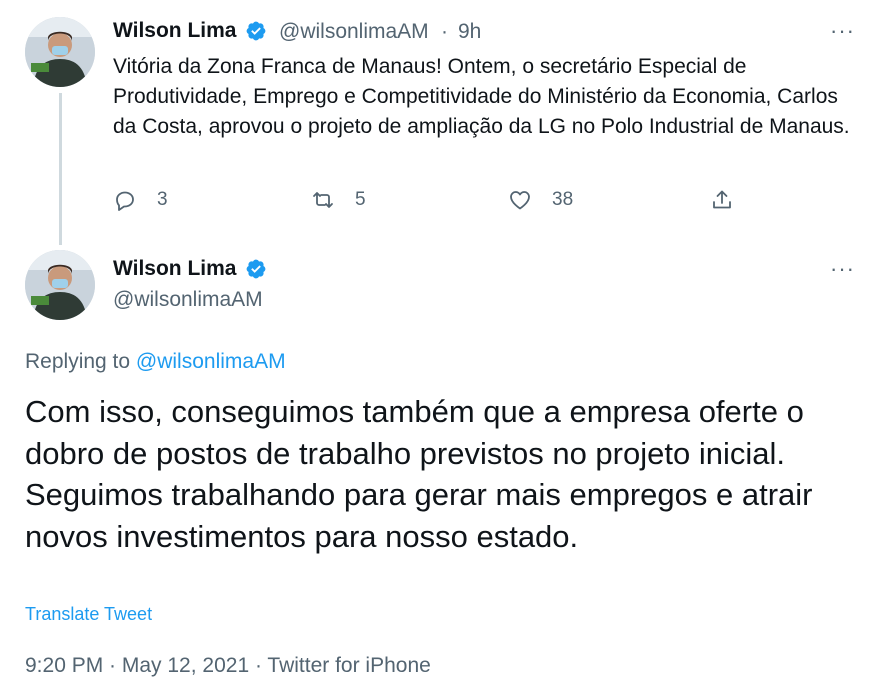  Describe the element at coordinates (520, 200) in the screenshot. I see `like-icon` at that location.